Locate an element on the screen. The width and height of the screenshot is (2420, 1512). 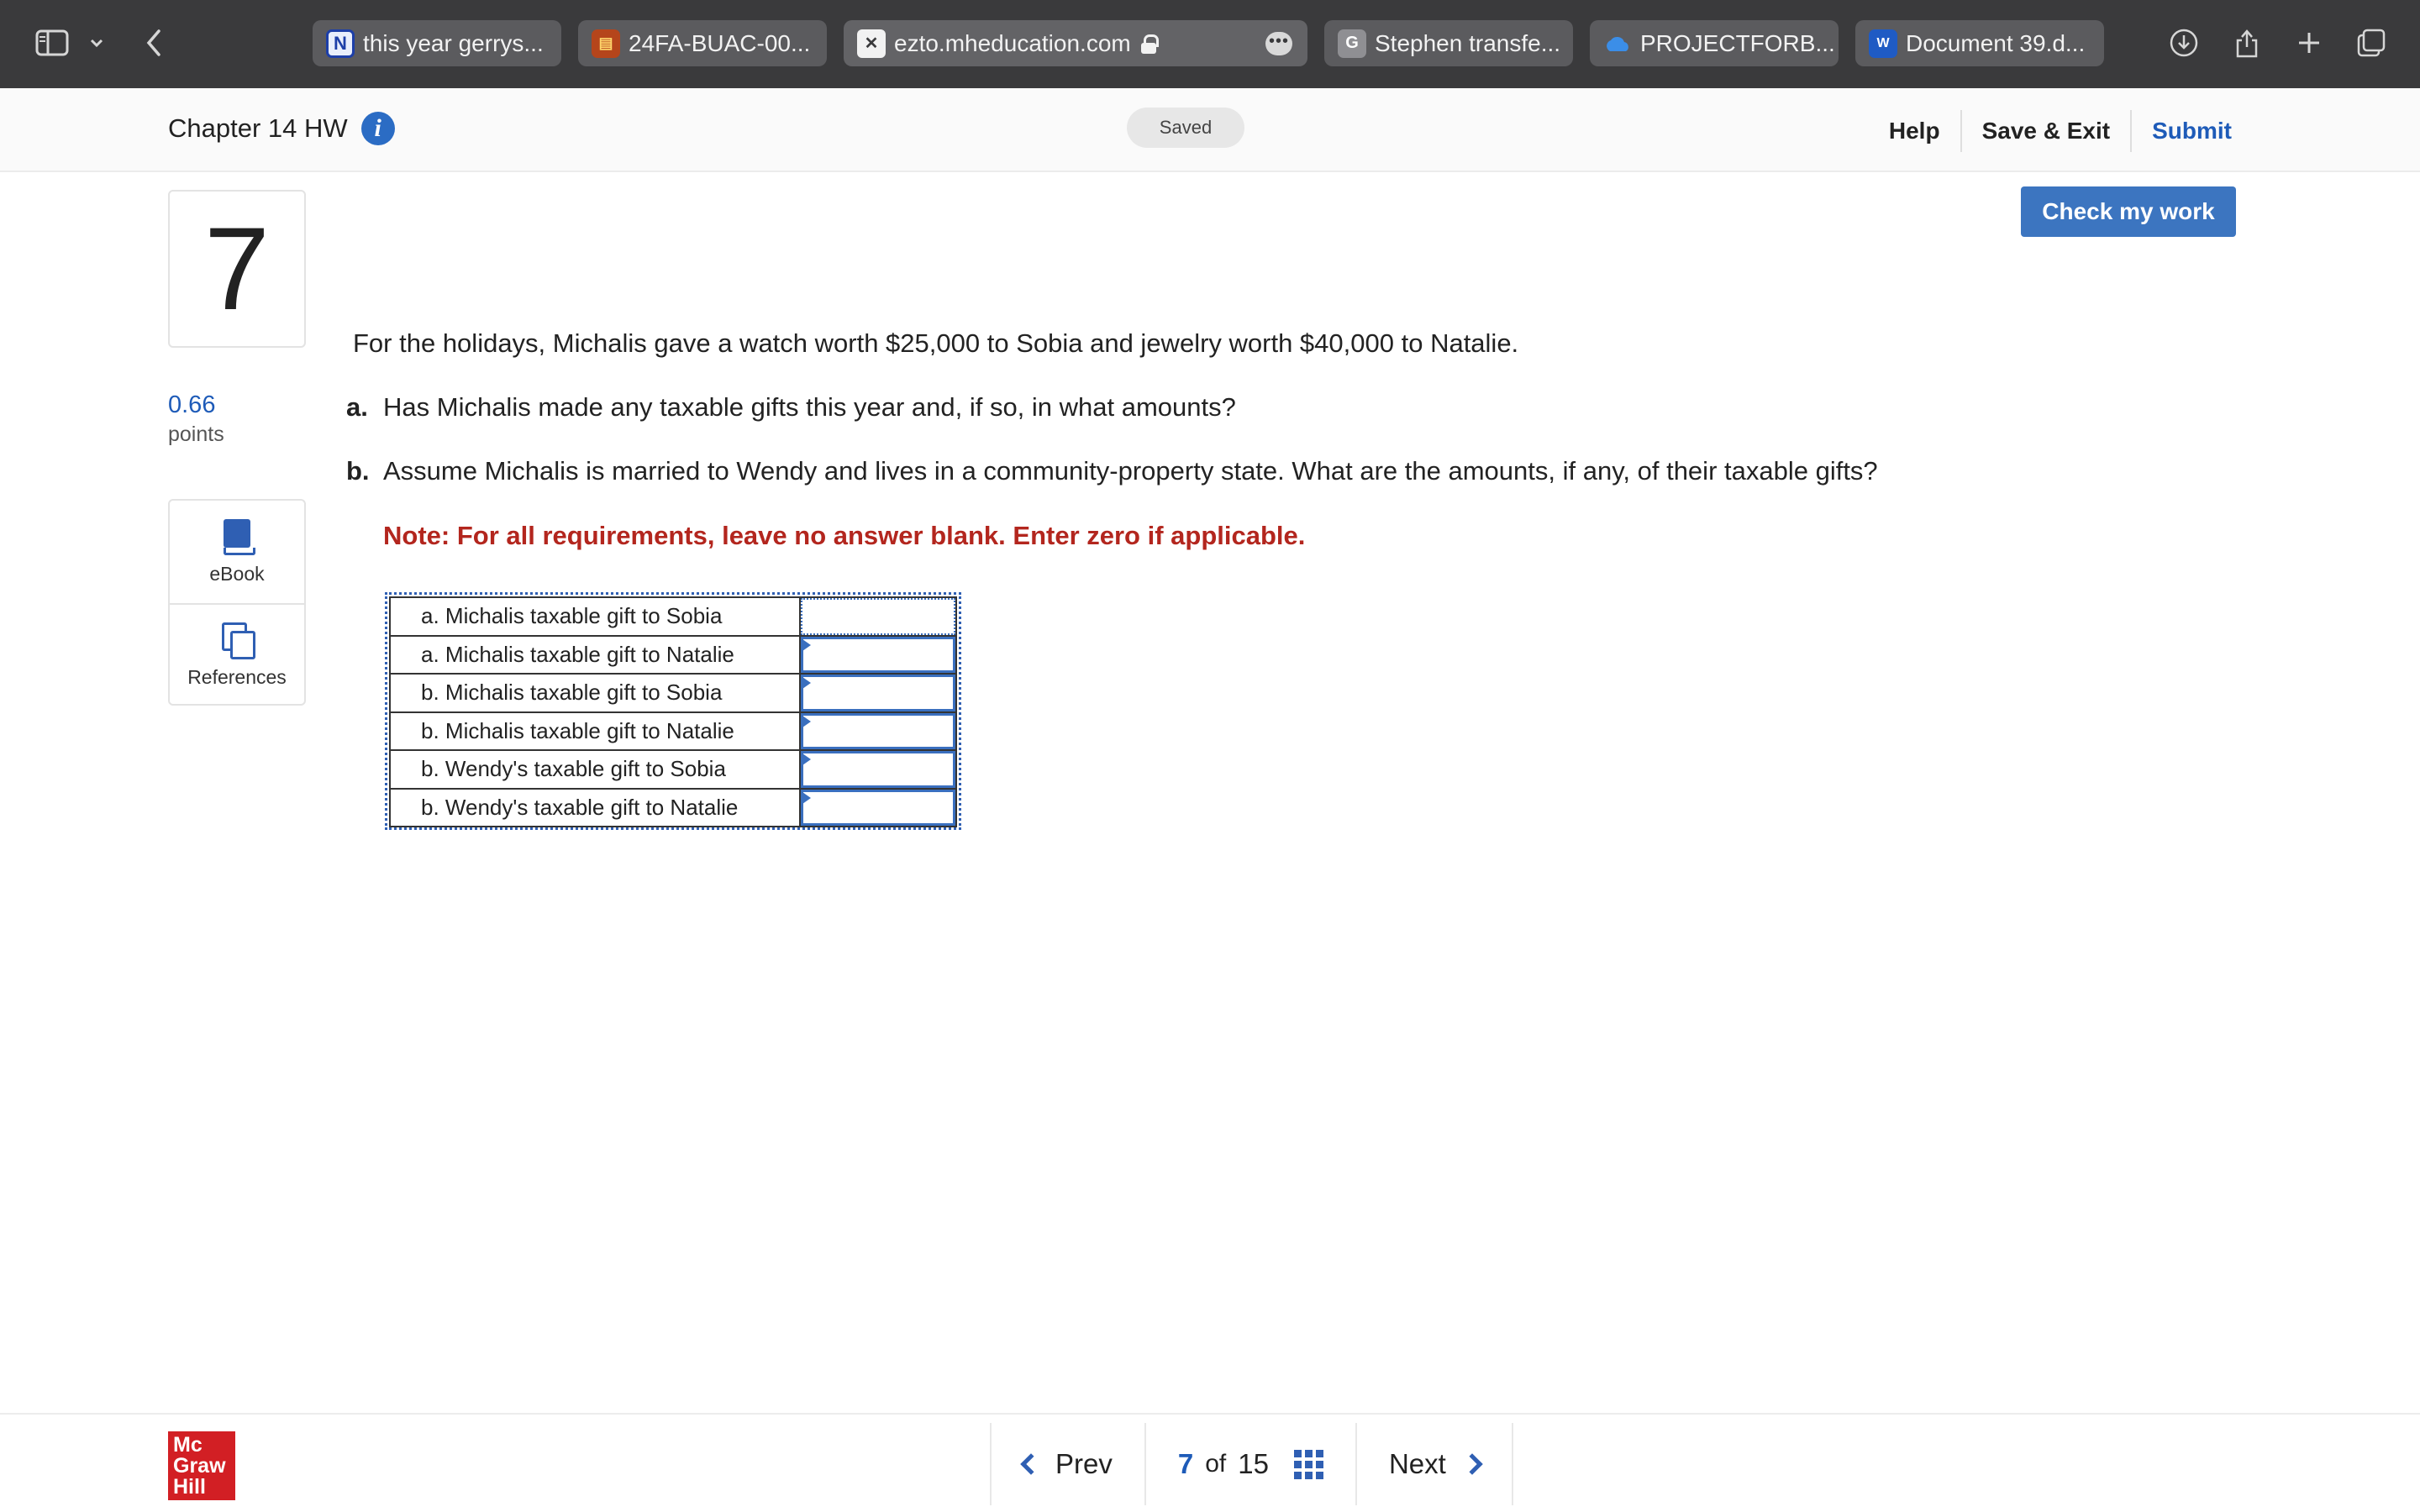
answer-label: b. Wendy's taxable gift to Sobia is located at coordinates (595, 769).